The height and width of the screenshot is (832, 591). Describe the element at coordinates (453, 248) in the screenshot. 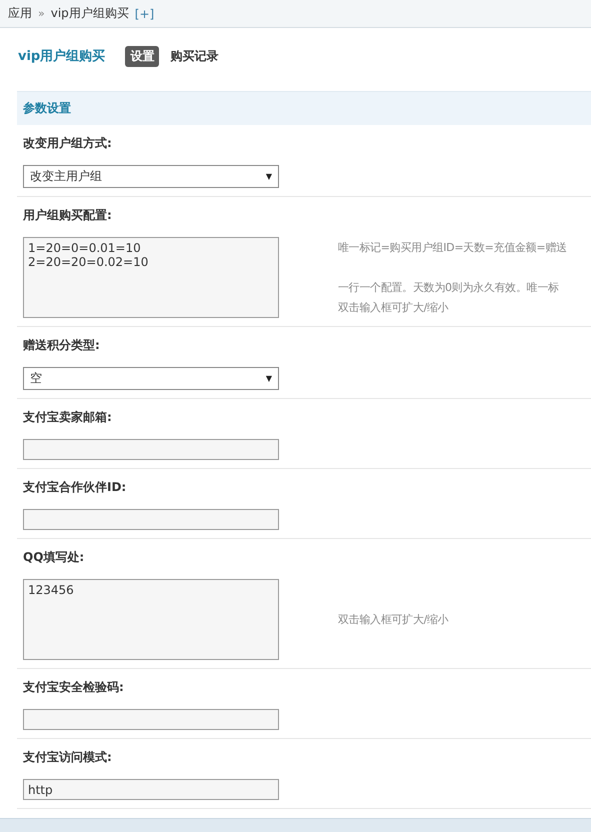

I see `help-text: 唯一标记=购买用户组ID=天数=充值金额=赠送` at that location.